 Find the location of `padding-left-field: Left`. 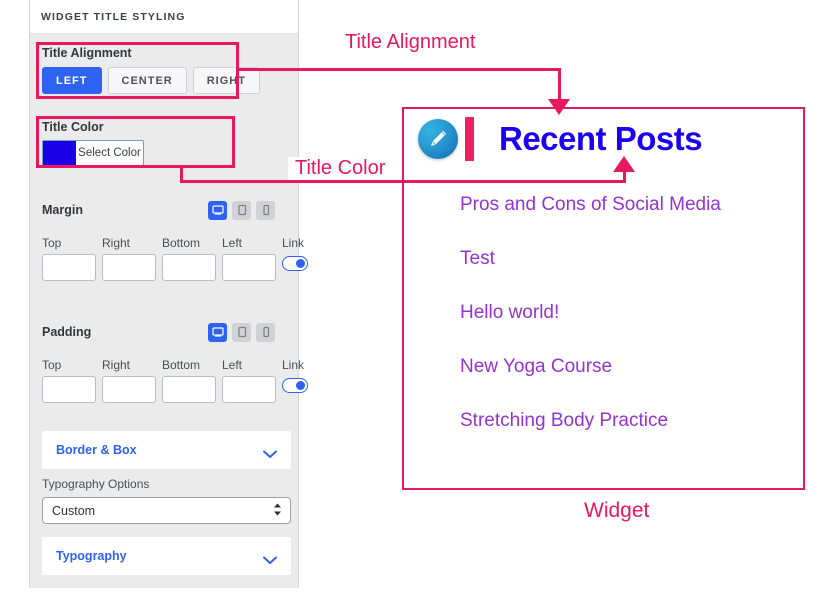

padding-left-field: Left is located at coordinates (249, 380).